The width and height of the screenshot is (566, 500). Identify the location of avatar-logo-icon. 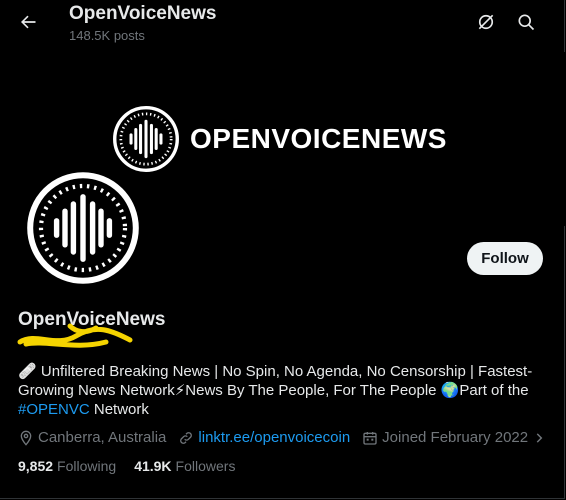
(83, 228).